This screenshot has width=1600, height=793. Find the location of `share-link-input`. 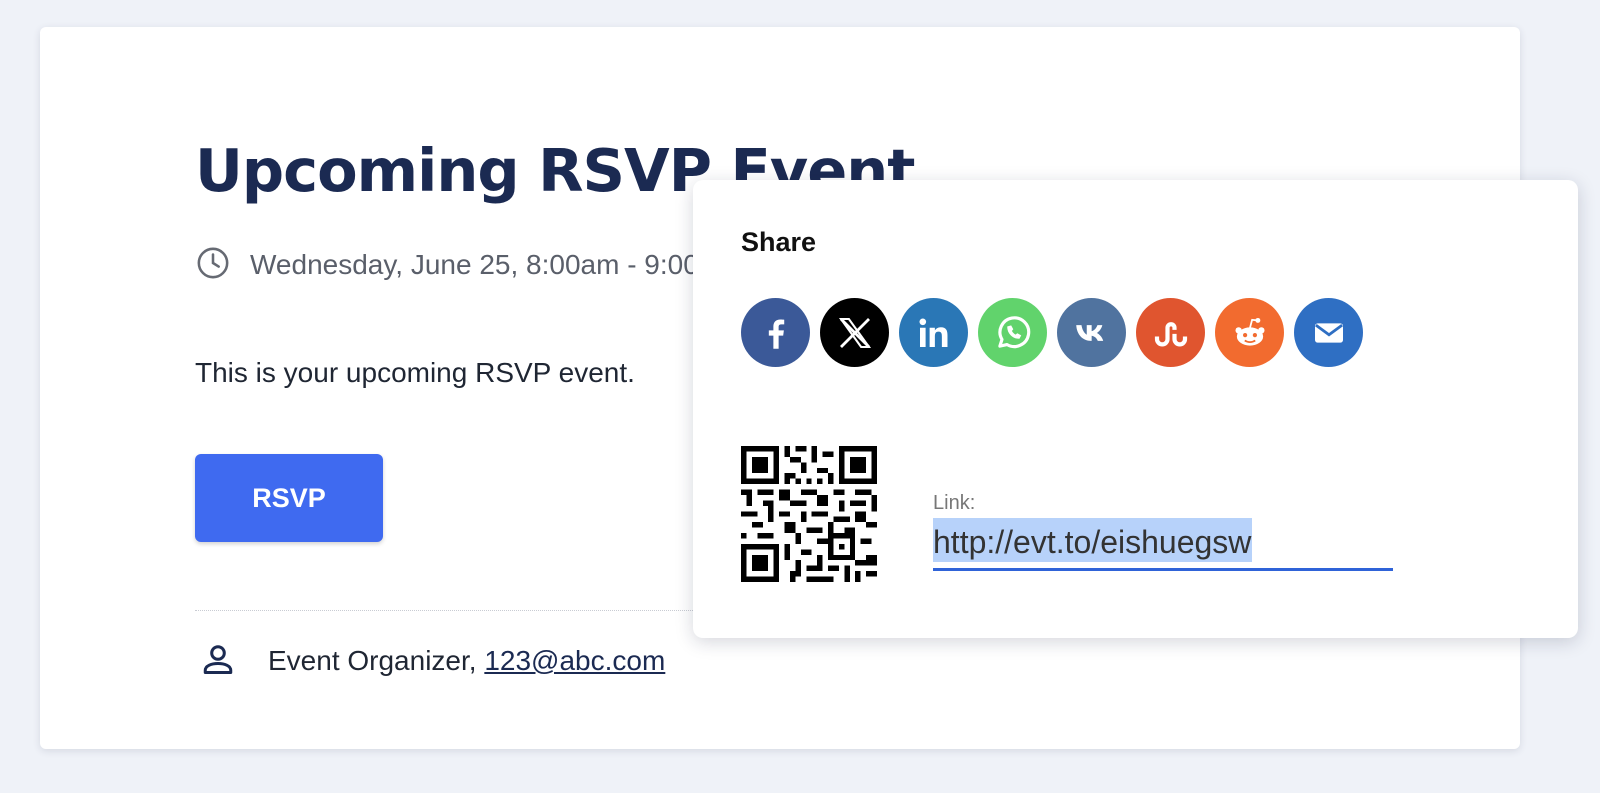

share-link-input is located at coordinates (1163, 545).